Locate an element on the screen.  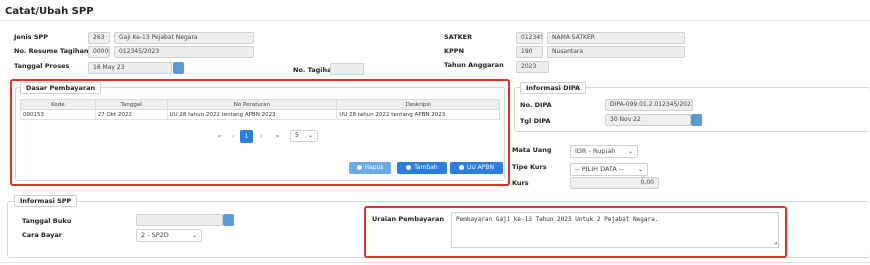
dasar-pembayaran-legend: Dasar Pembayaran is located at coordinates (61, 88).